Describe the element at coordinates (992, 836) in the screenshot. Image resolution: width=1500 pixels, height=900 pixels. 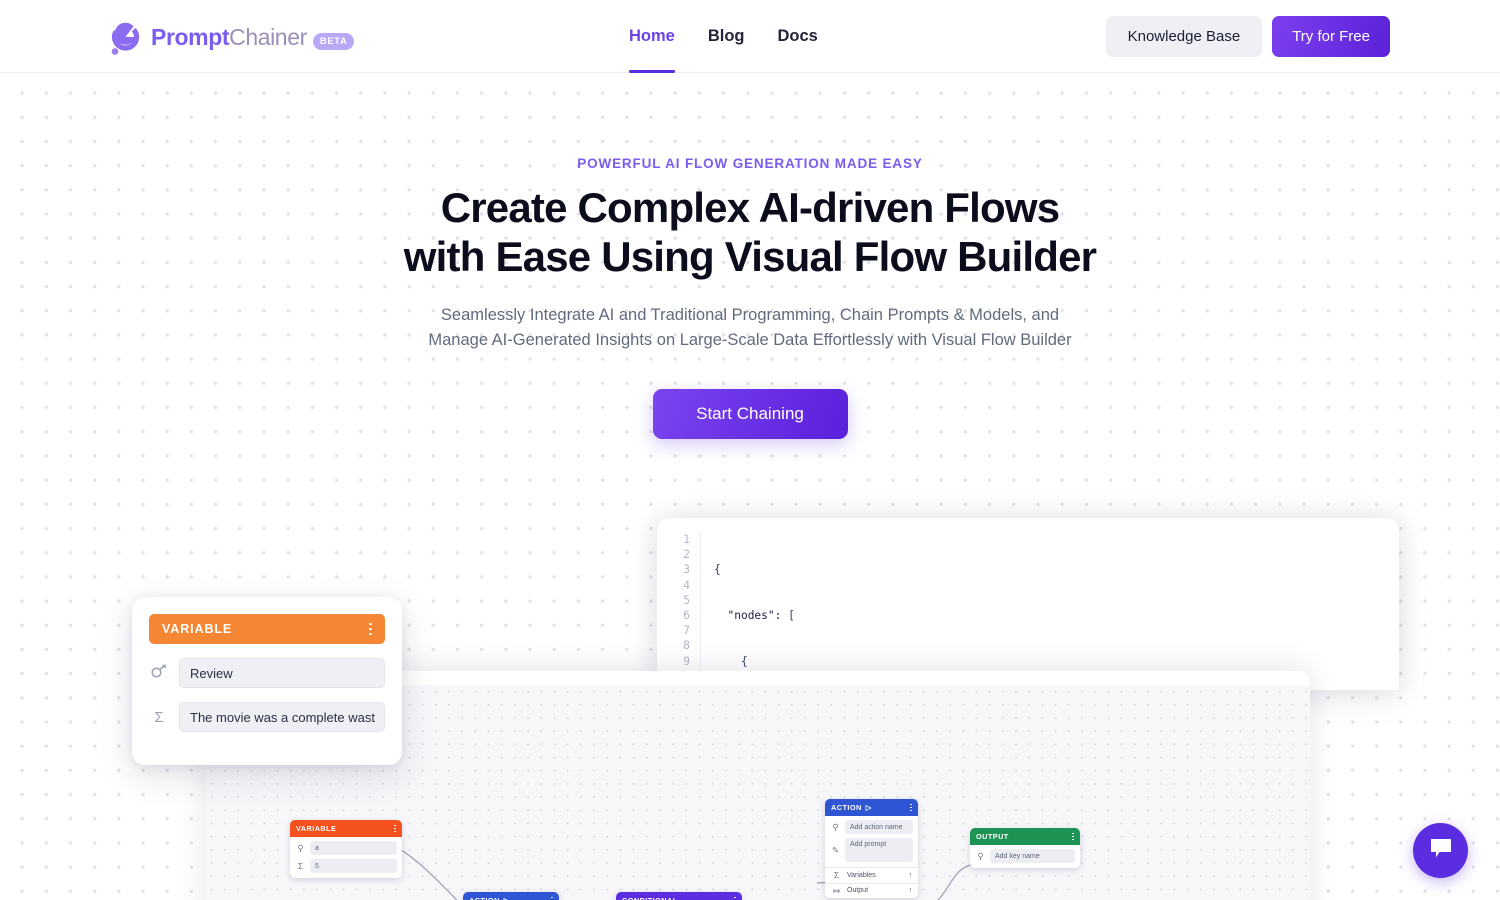
I see `node-title: OUTPUT` at that location.